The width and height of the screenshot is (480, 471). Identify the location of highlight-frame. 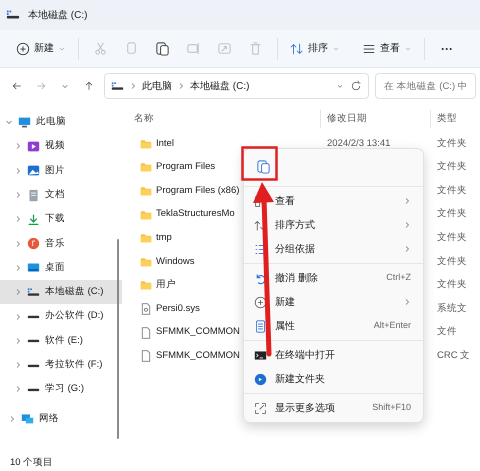
(259, 163).